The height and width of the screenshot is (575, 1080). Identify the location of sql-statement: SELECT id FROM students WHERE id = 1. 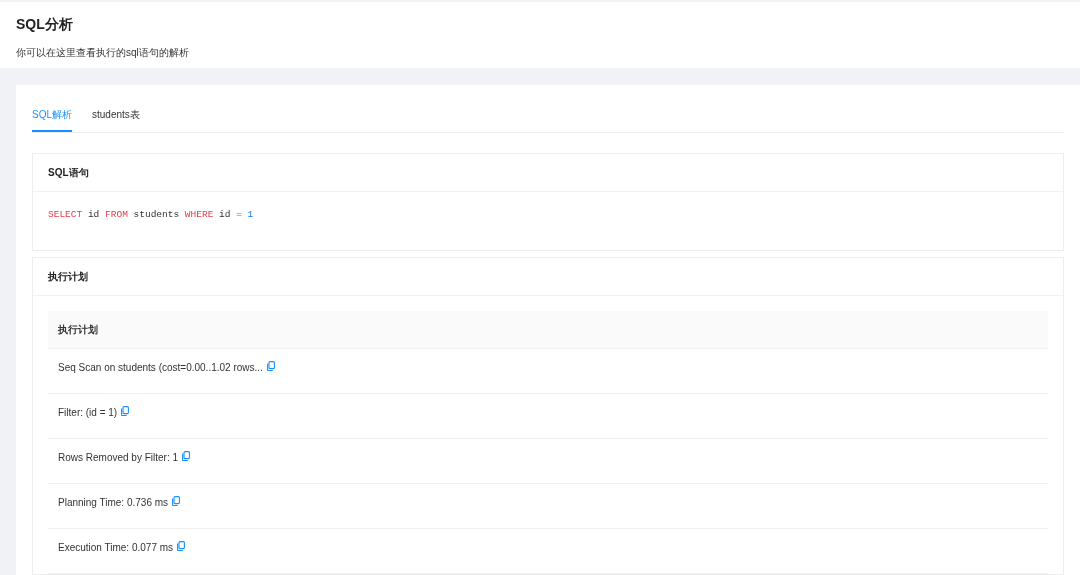
(151, 215).